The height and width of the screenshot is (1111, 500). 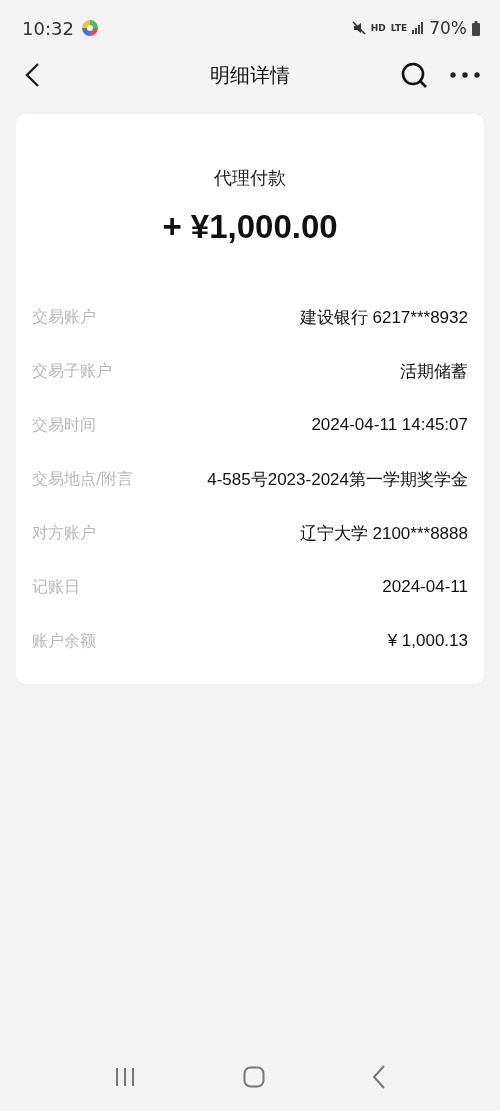 I want to click on field-label: 交易时间, so click(x=64, y=425).